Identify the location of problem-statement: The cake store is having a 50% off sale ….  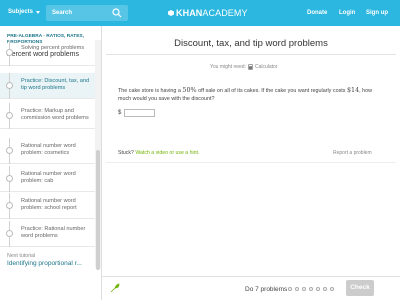
(249, 94).